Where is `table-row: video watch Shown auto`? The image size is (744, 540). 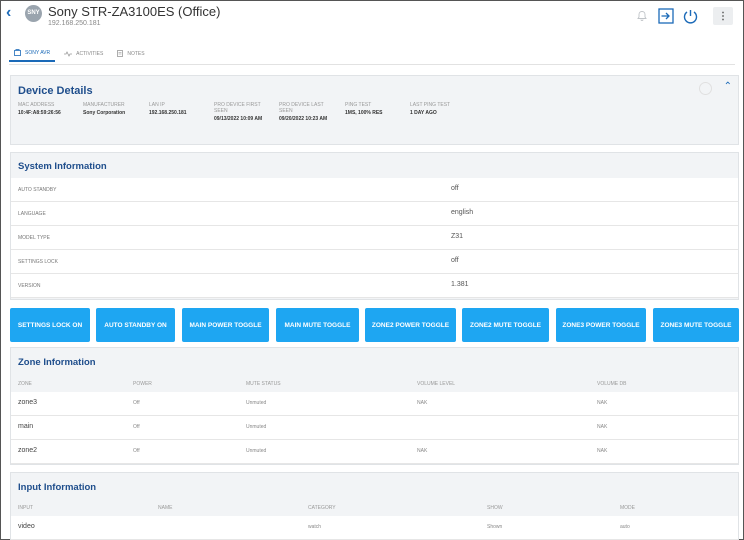
table-row: video watch Shown auto is located at coordinates (374, 528).